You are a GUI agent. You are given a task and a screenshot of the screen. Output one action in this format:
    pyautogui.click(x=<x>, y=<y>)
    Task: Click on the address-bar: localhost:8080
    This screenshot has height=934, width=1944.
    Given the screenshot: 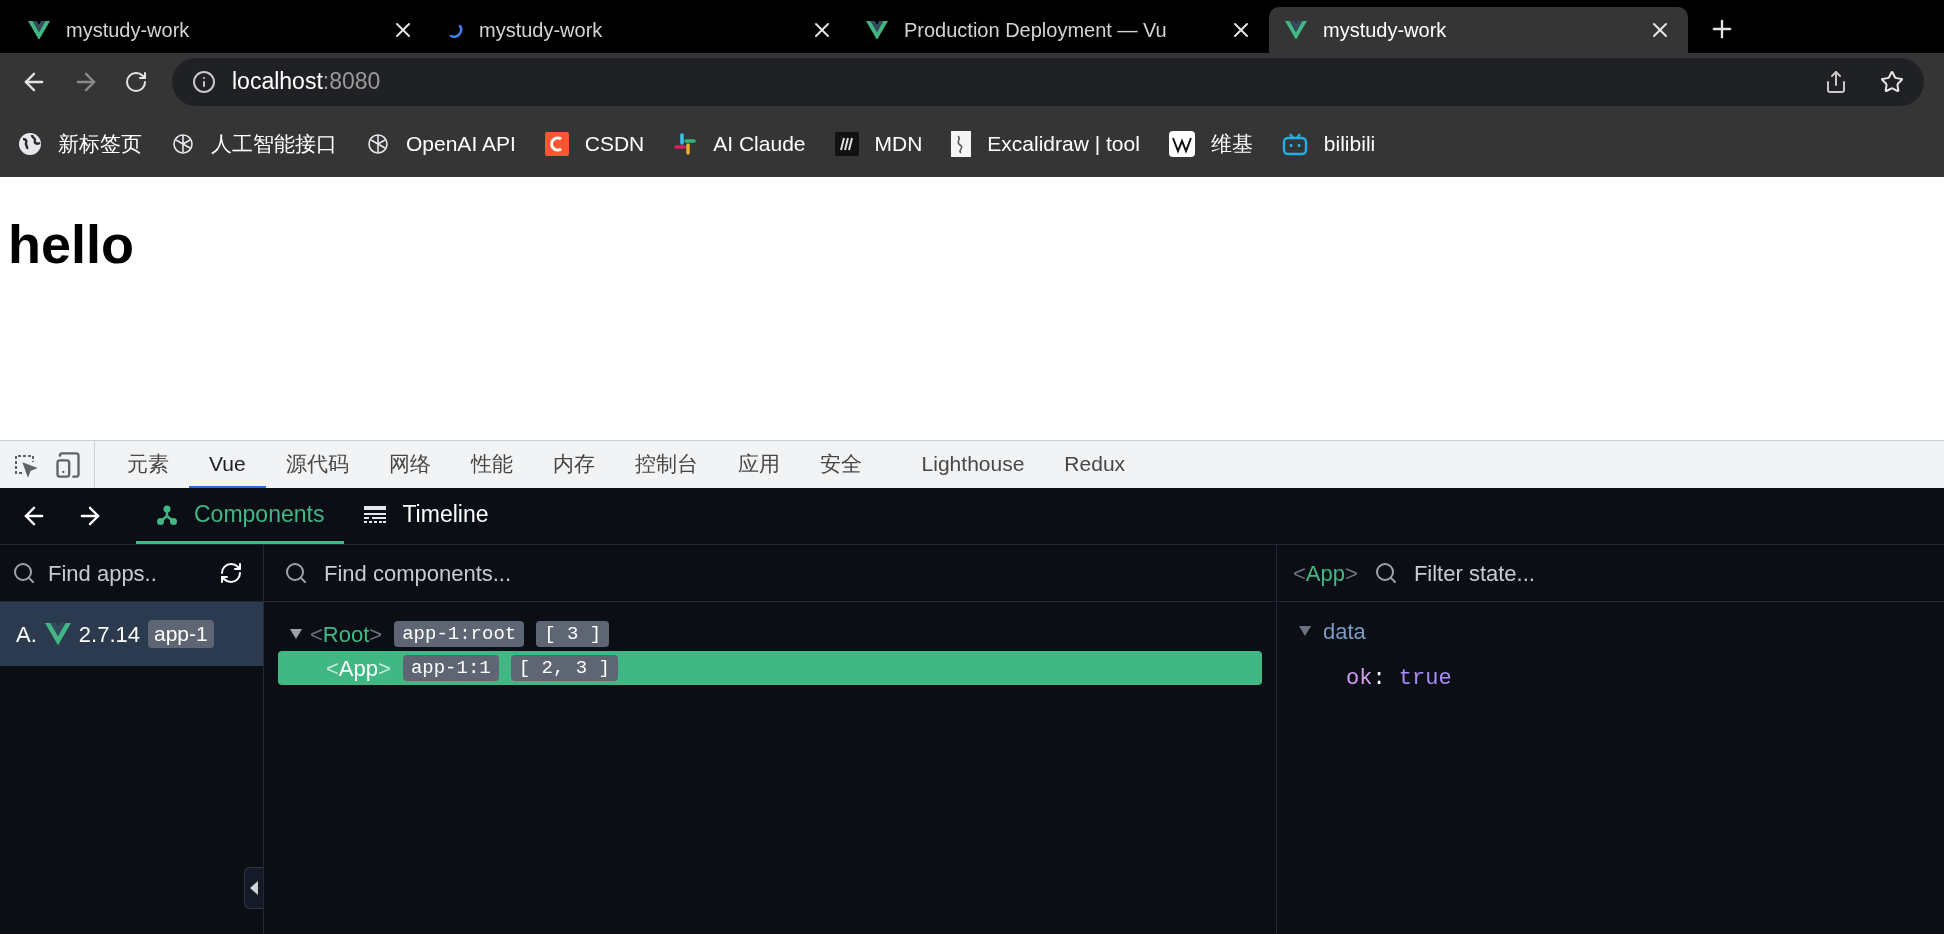 What is the action you would take?
    pyautogui.click(x=1048, y=81)
    